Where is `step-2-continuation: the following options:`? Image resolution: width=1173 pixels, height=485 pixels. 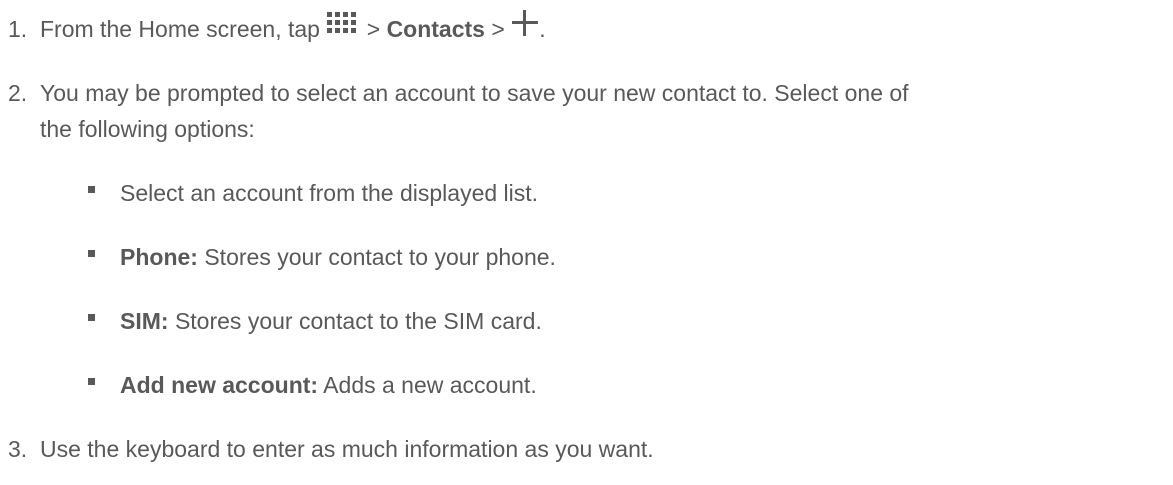
step-2-continuation: the following options: is located at coordinates (147, 129).